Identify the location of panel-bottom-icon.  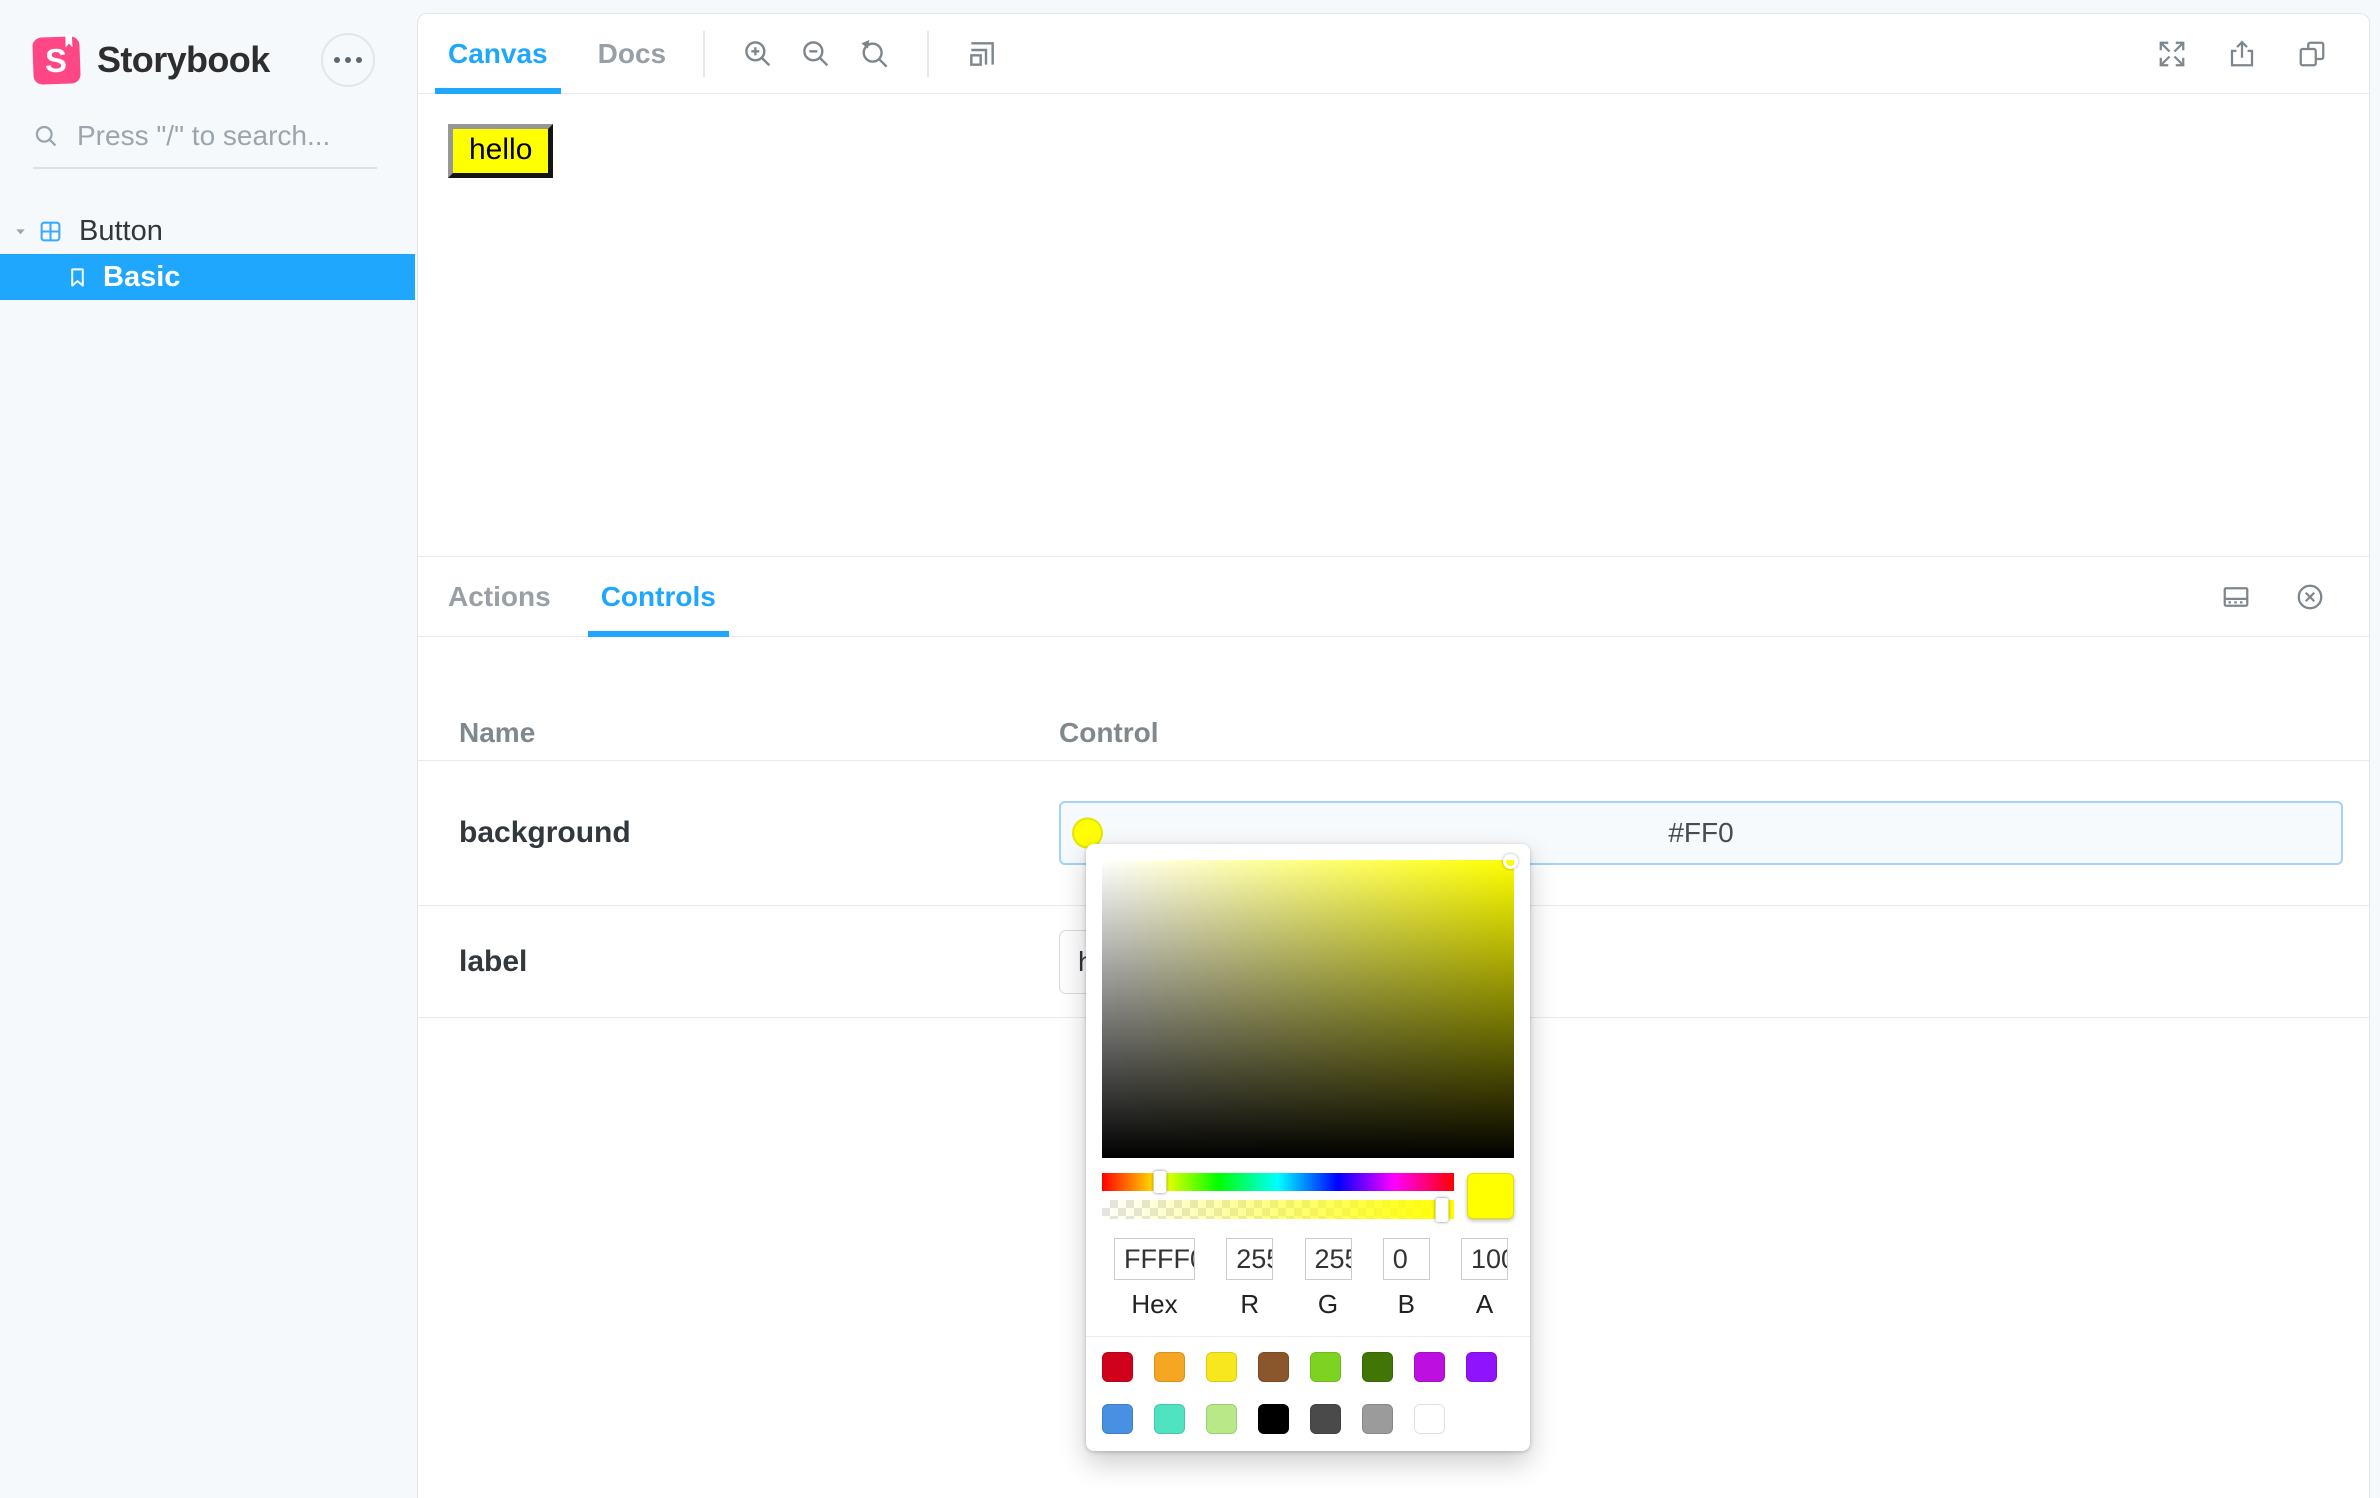
(2236, 596).